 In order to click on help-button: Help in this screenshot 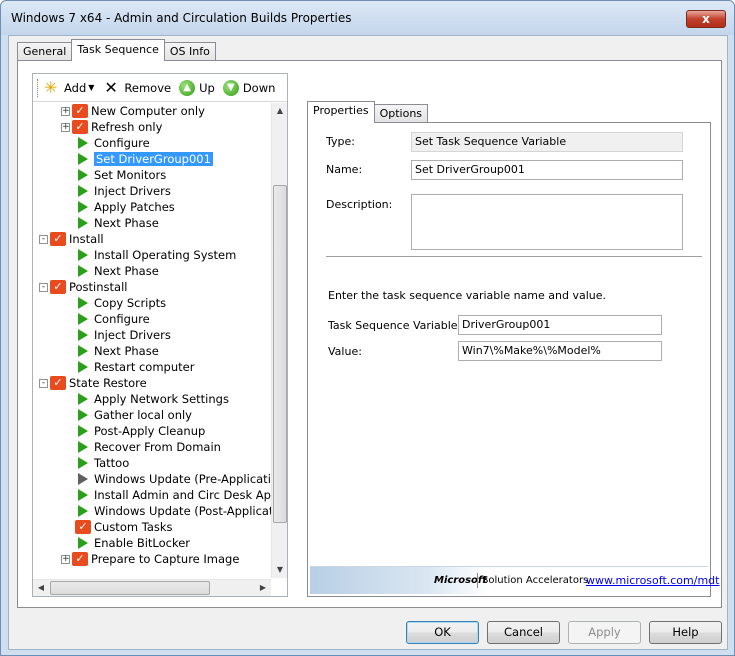, I will do `click(685, 632)`.